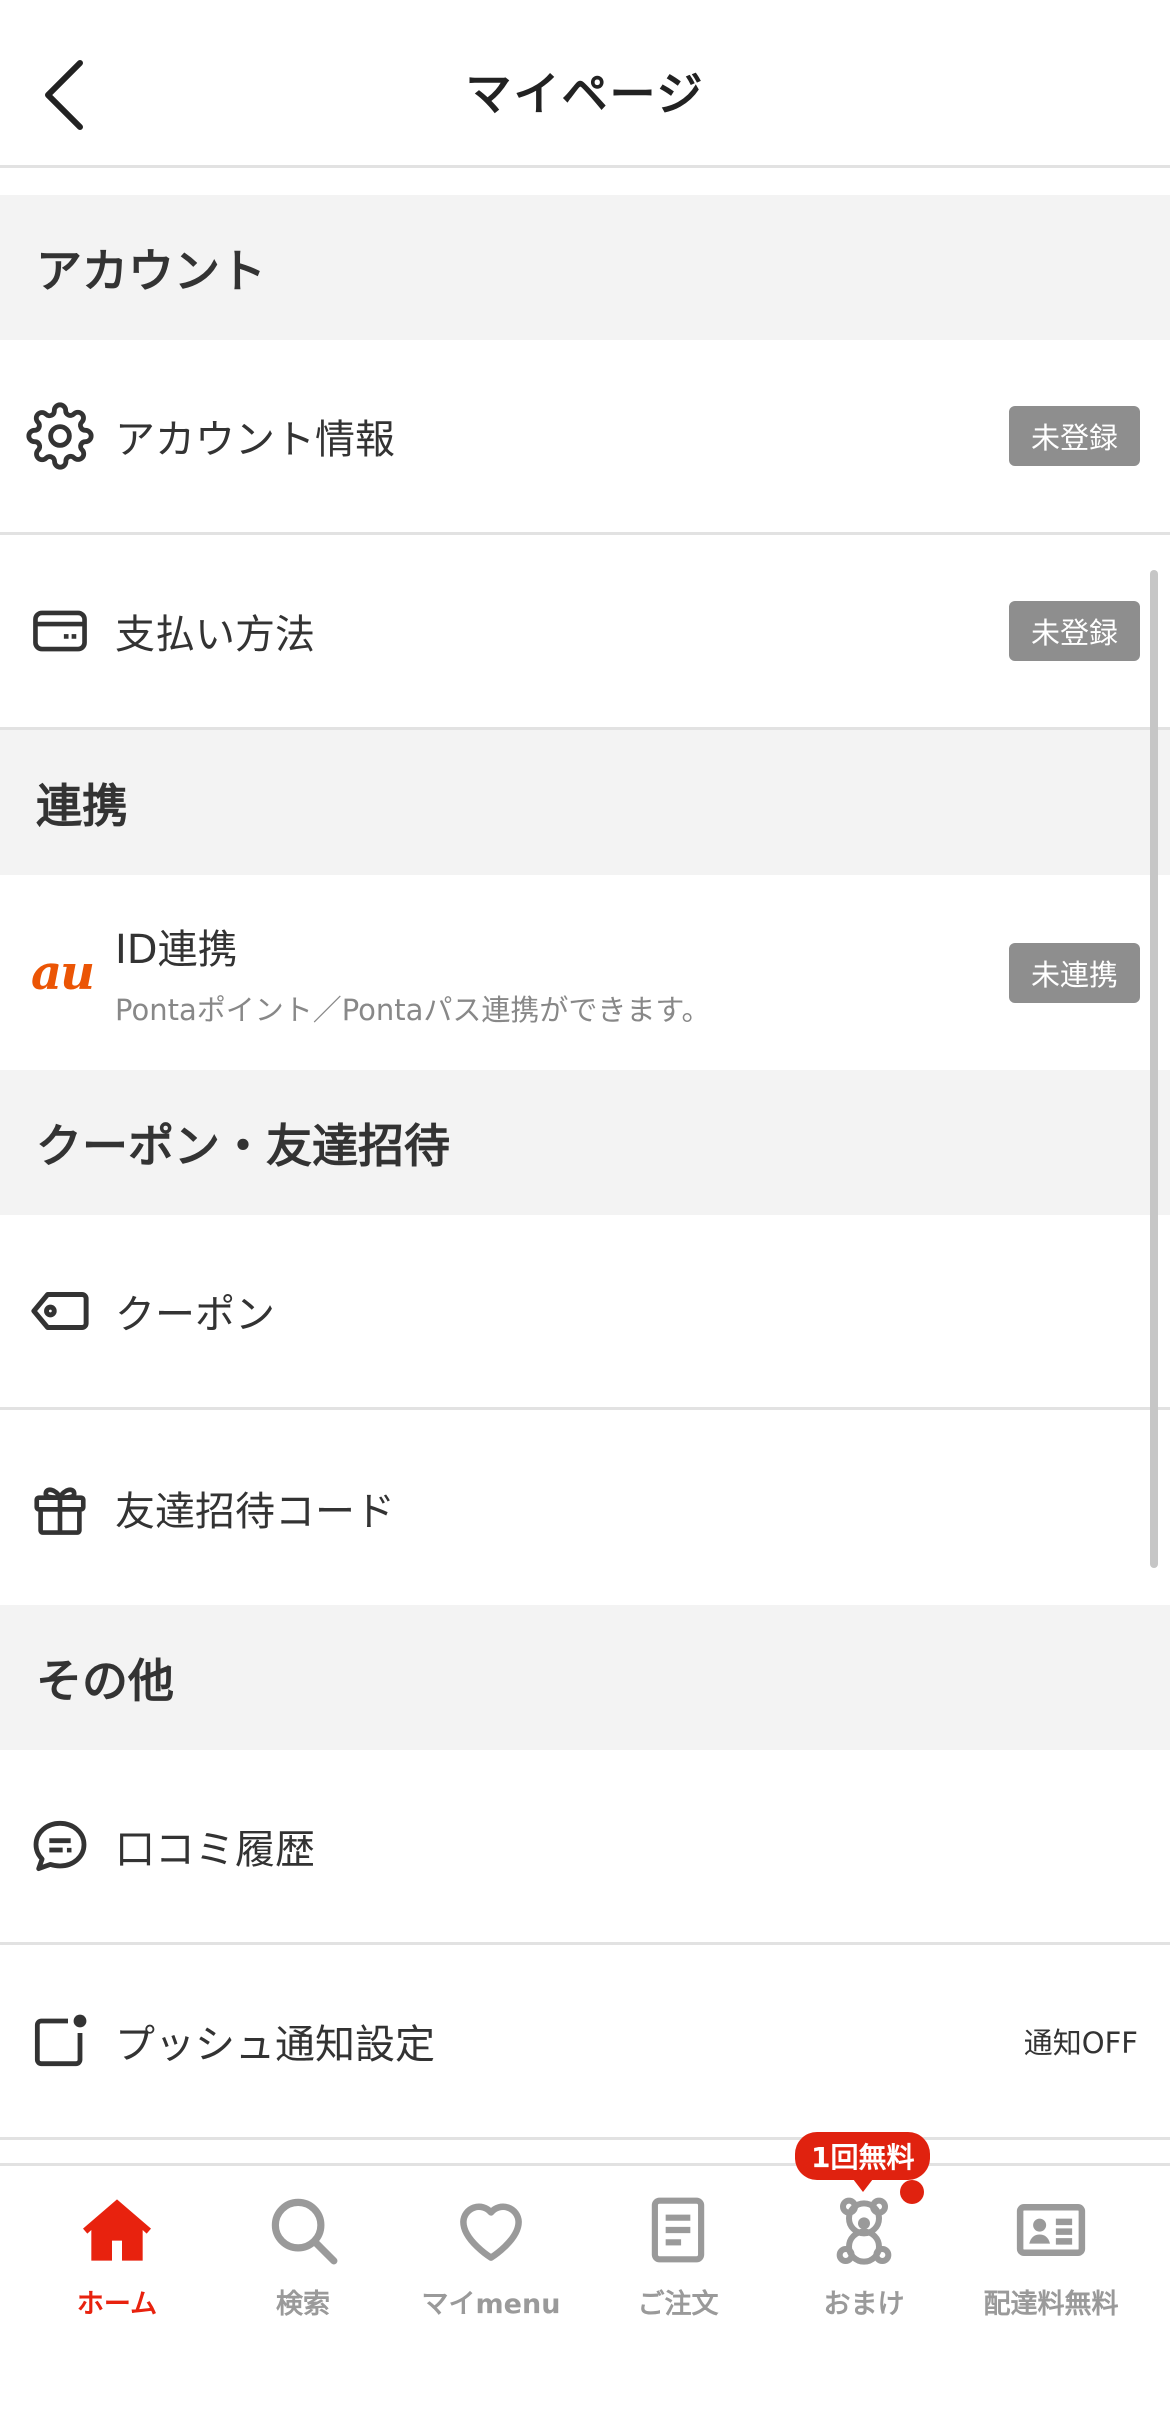 The height and width of the screenshot is (2414, 1170). I want to click on account-info-status-badge: 未登録, so click(1074, 436).